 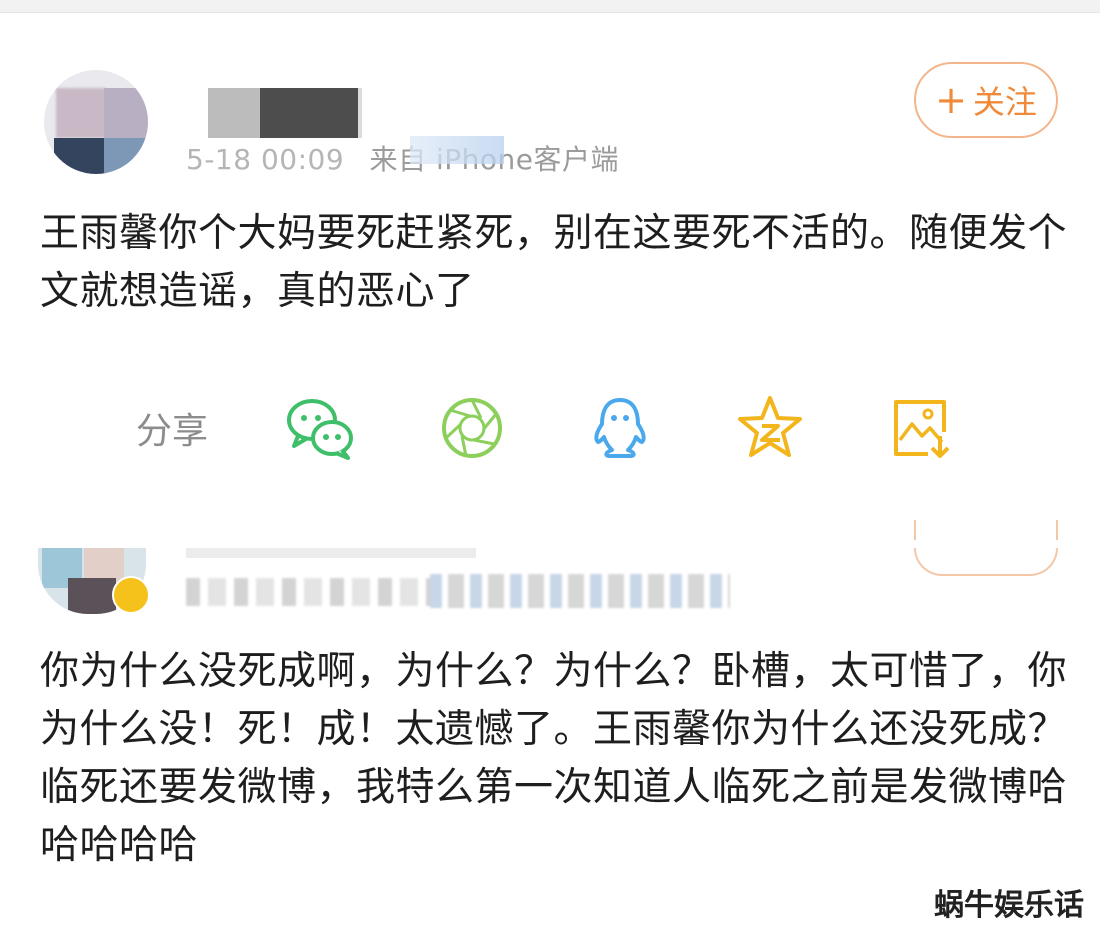 What do you see at coordinates (172, 431) in the screenshot?
I see `share-label: 分享` at bounding box center [172, 431].